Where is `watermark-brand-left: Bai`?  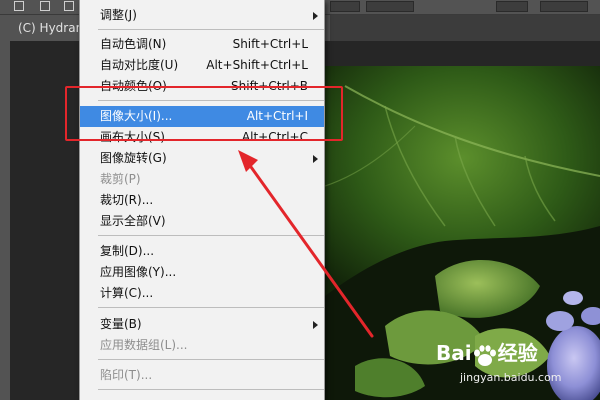 watermark-brand-left: Bai is located at coordinates (454, 353).